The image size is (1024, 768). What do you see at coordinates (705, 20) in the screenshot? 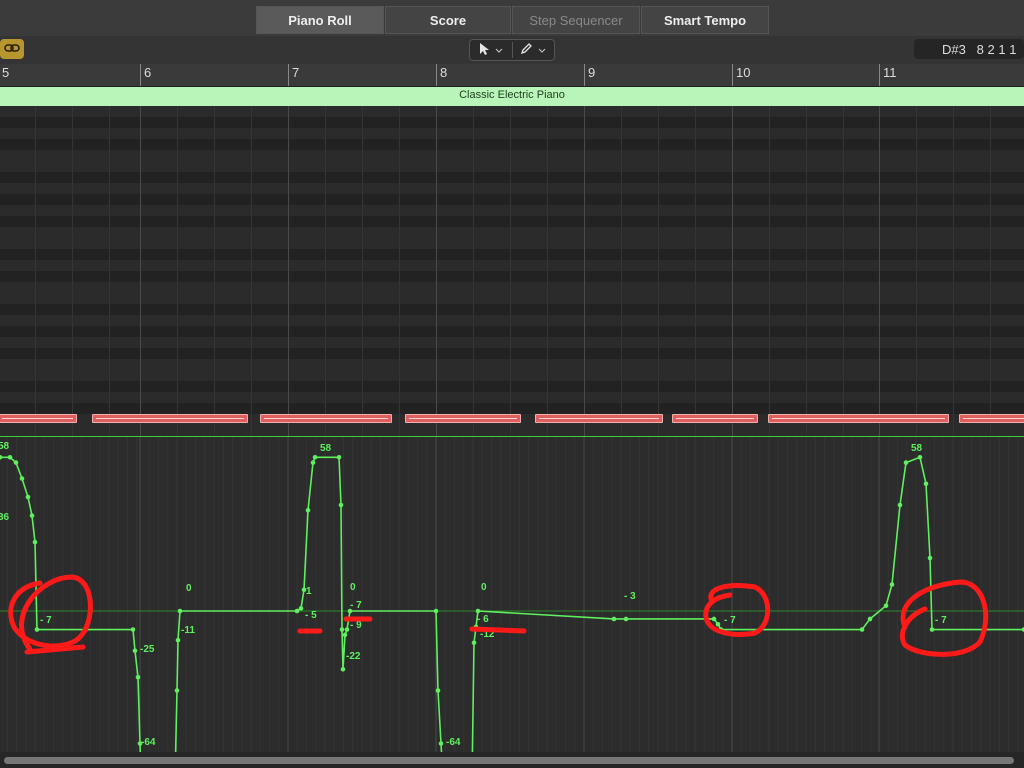
I see `tab-smart-tempo: Smart Tempo` at bounding box center [705, 20].